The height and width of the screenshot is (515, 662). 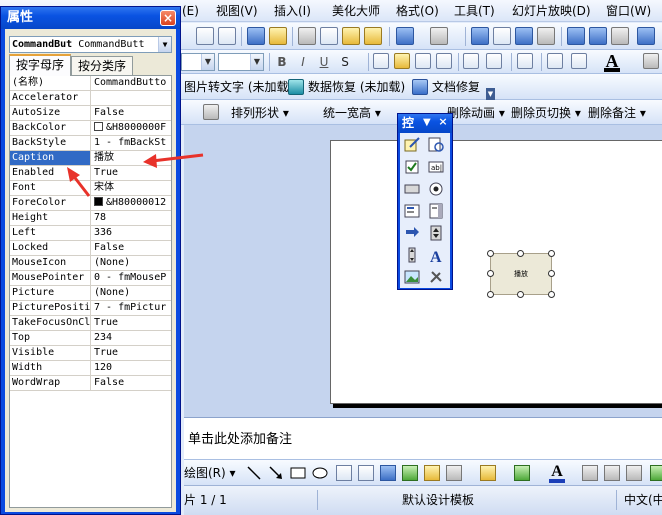 I want to click on tab-alphabetic: 按字母序, so click(x=40, y=65).